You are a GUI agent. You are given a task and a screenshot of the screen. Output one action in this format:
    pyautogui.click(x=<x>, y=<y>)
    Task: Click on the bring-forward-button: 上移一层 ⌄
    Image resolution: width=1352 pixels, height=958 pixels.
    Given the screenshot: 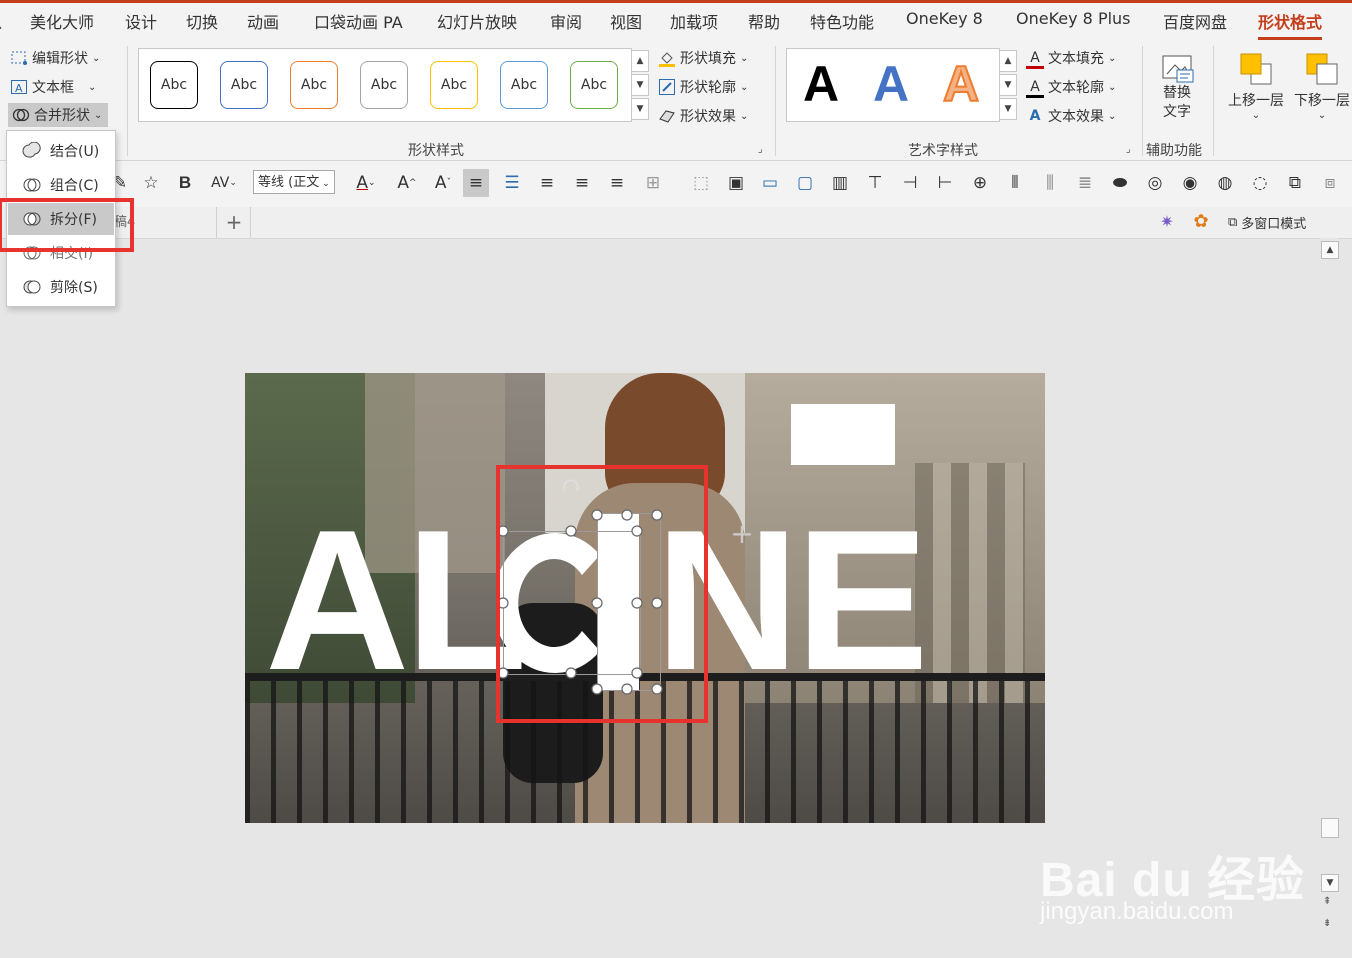 What is the action you would take?
    pyautogui.click(x=1256, y=92)
    